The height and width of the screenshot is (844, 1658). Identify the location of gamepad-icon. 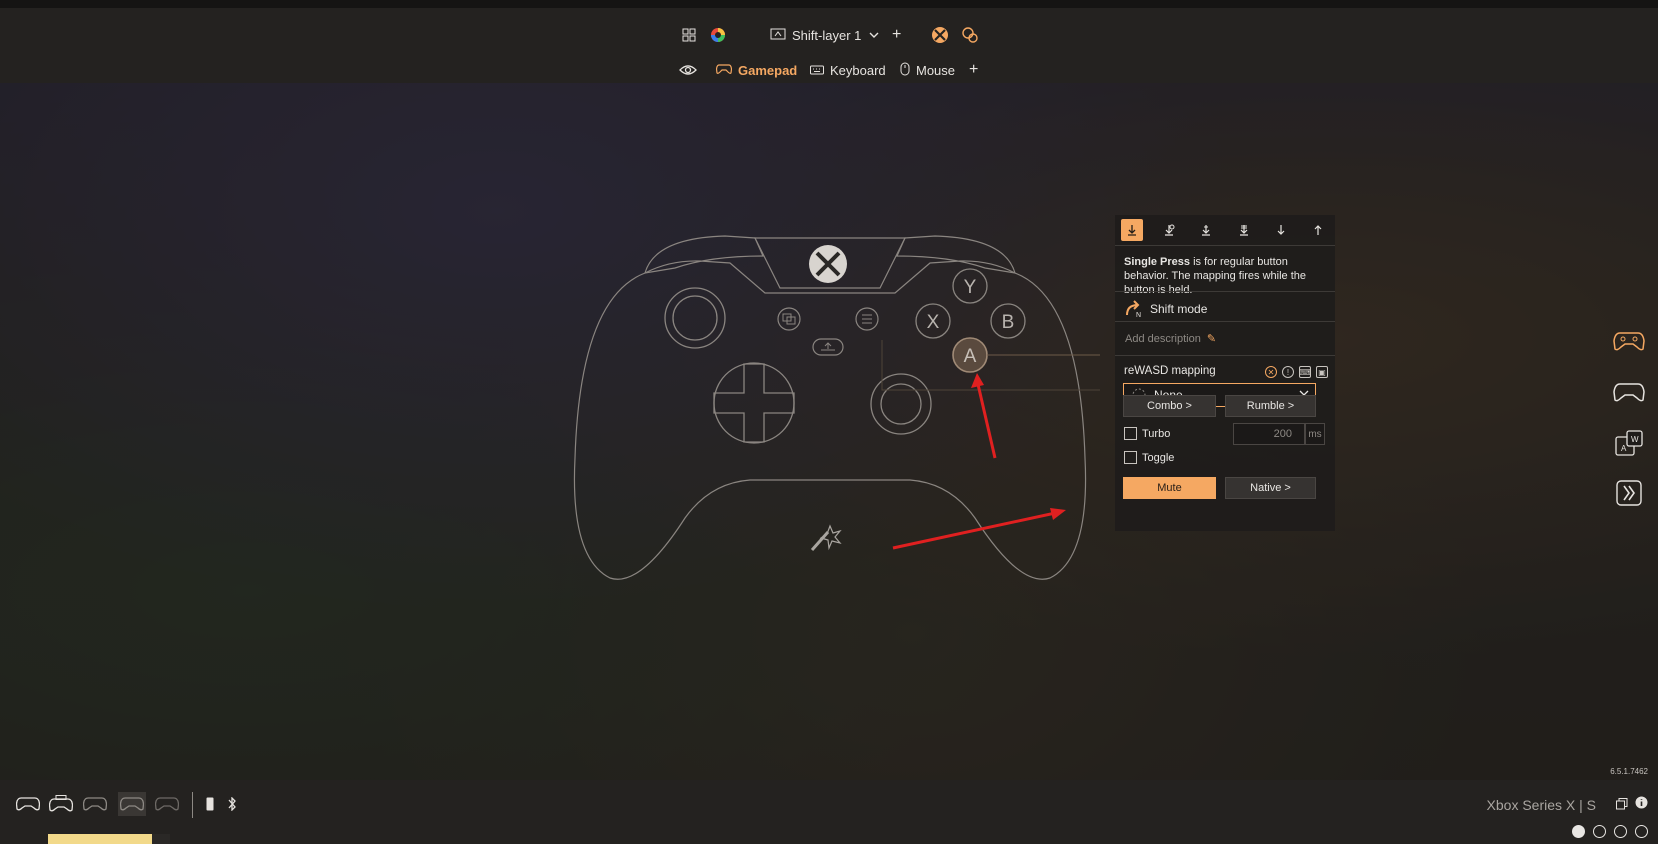
(724, 70).